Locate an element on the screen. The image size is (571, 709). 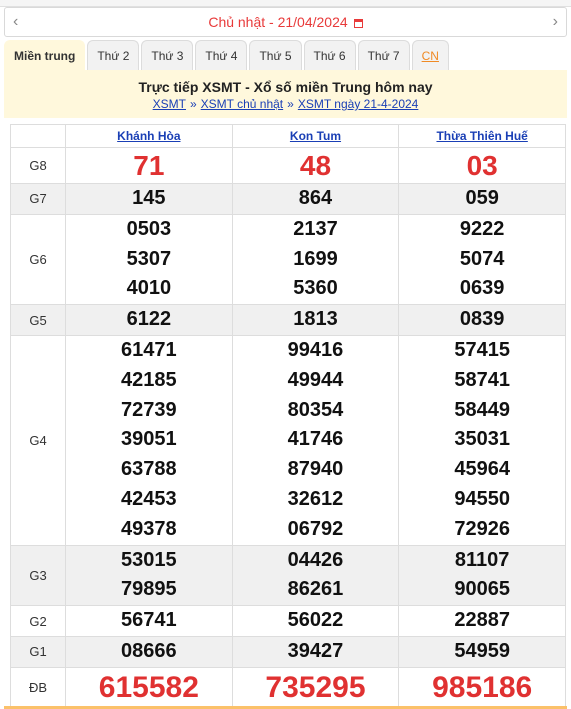
result-cell: 04426 86261 is located at coordinates (315, 575).